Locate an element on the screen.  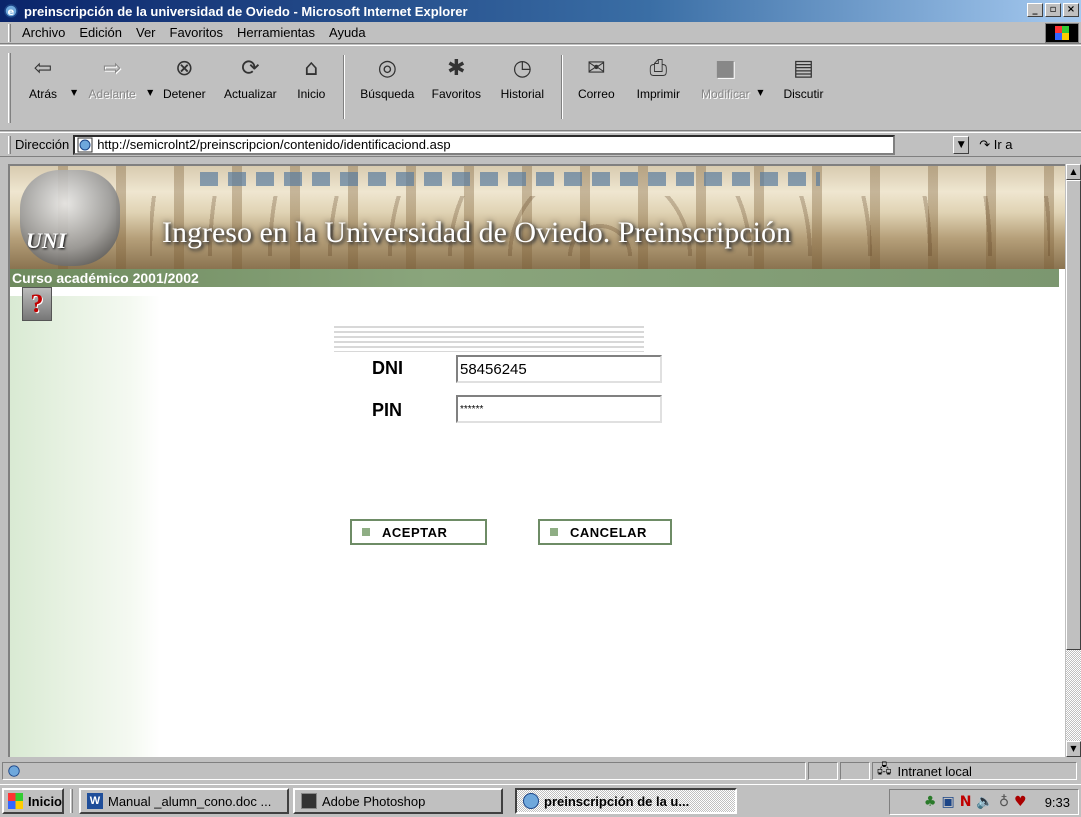
task-label: Adobe Photoshop is located at coordinates (374, 801).